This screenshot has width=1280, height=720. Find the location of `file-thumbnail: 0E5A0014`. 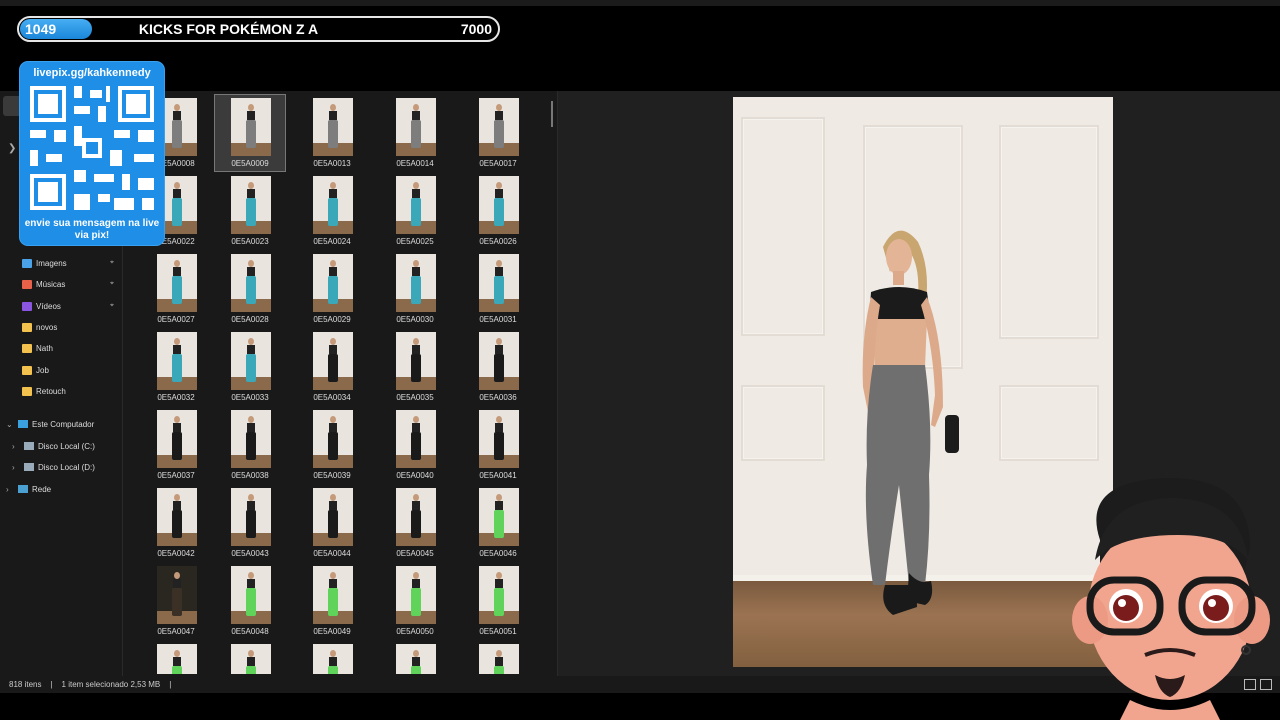

file-thumbnail: 0E5A0014 is located at coordinates (415, 133).